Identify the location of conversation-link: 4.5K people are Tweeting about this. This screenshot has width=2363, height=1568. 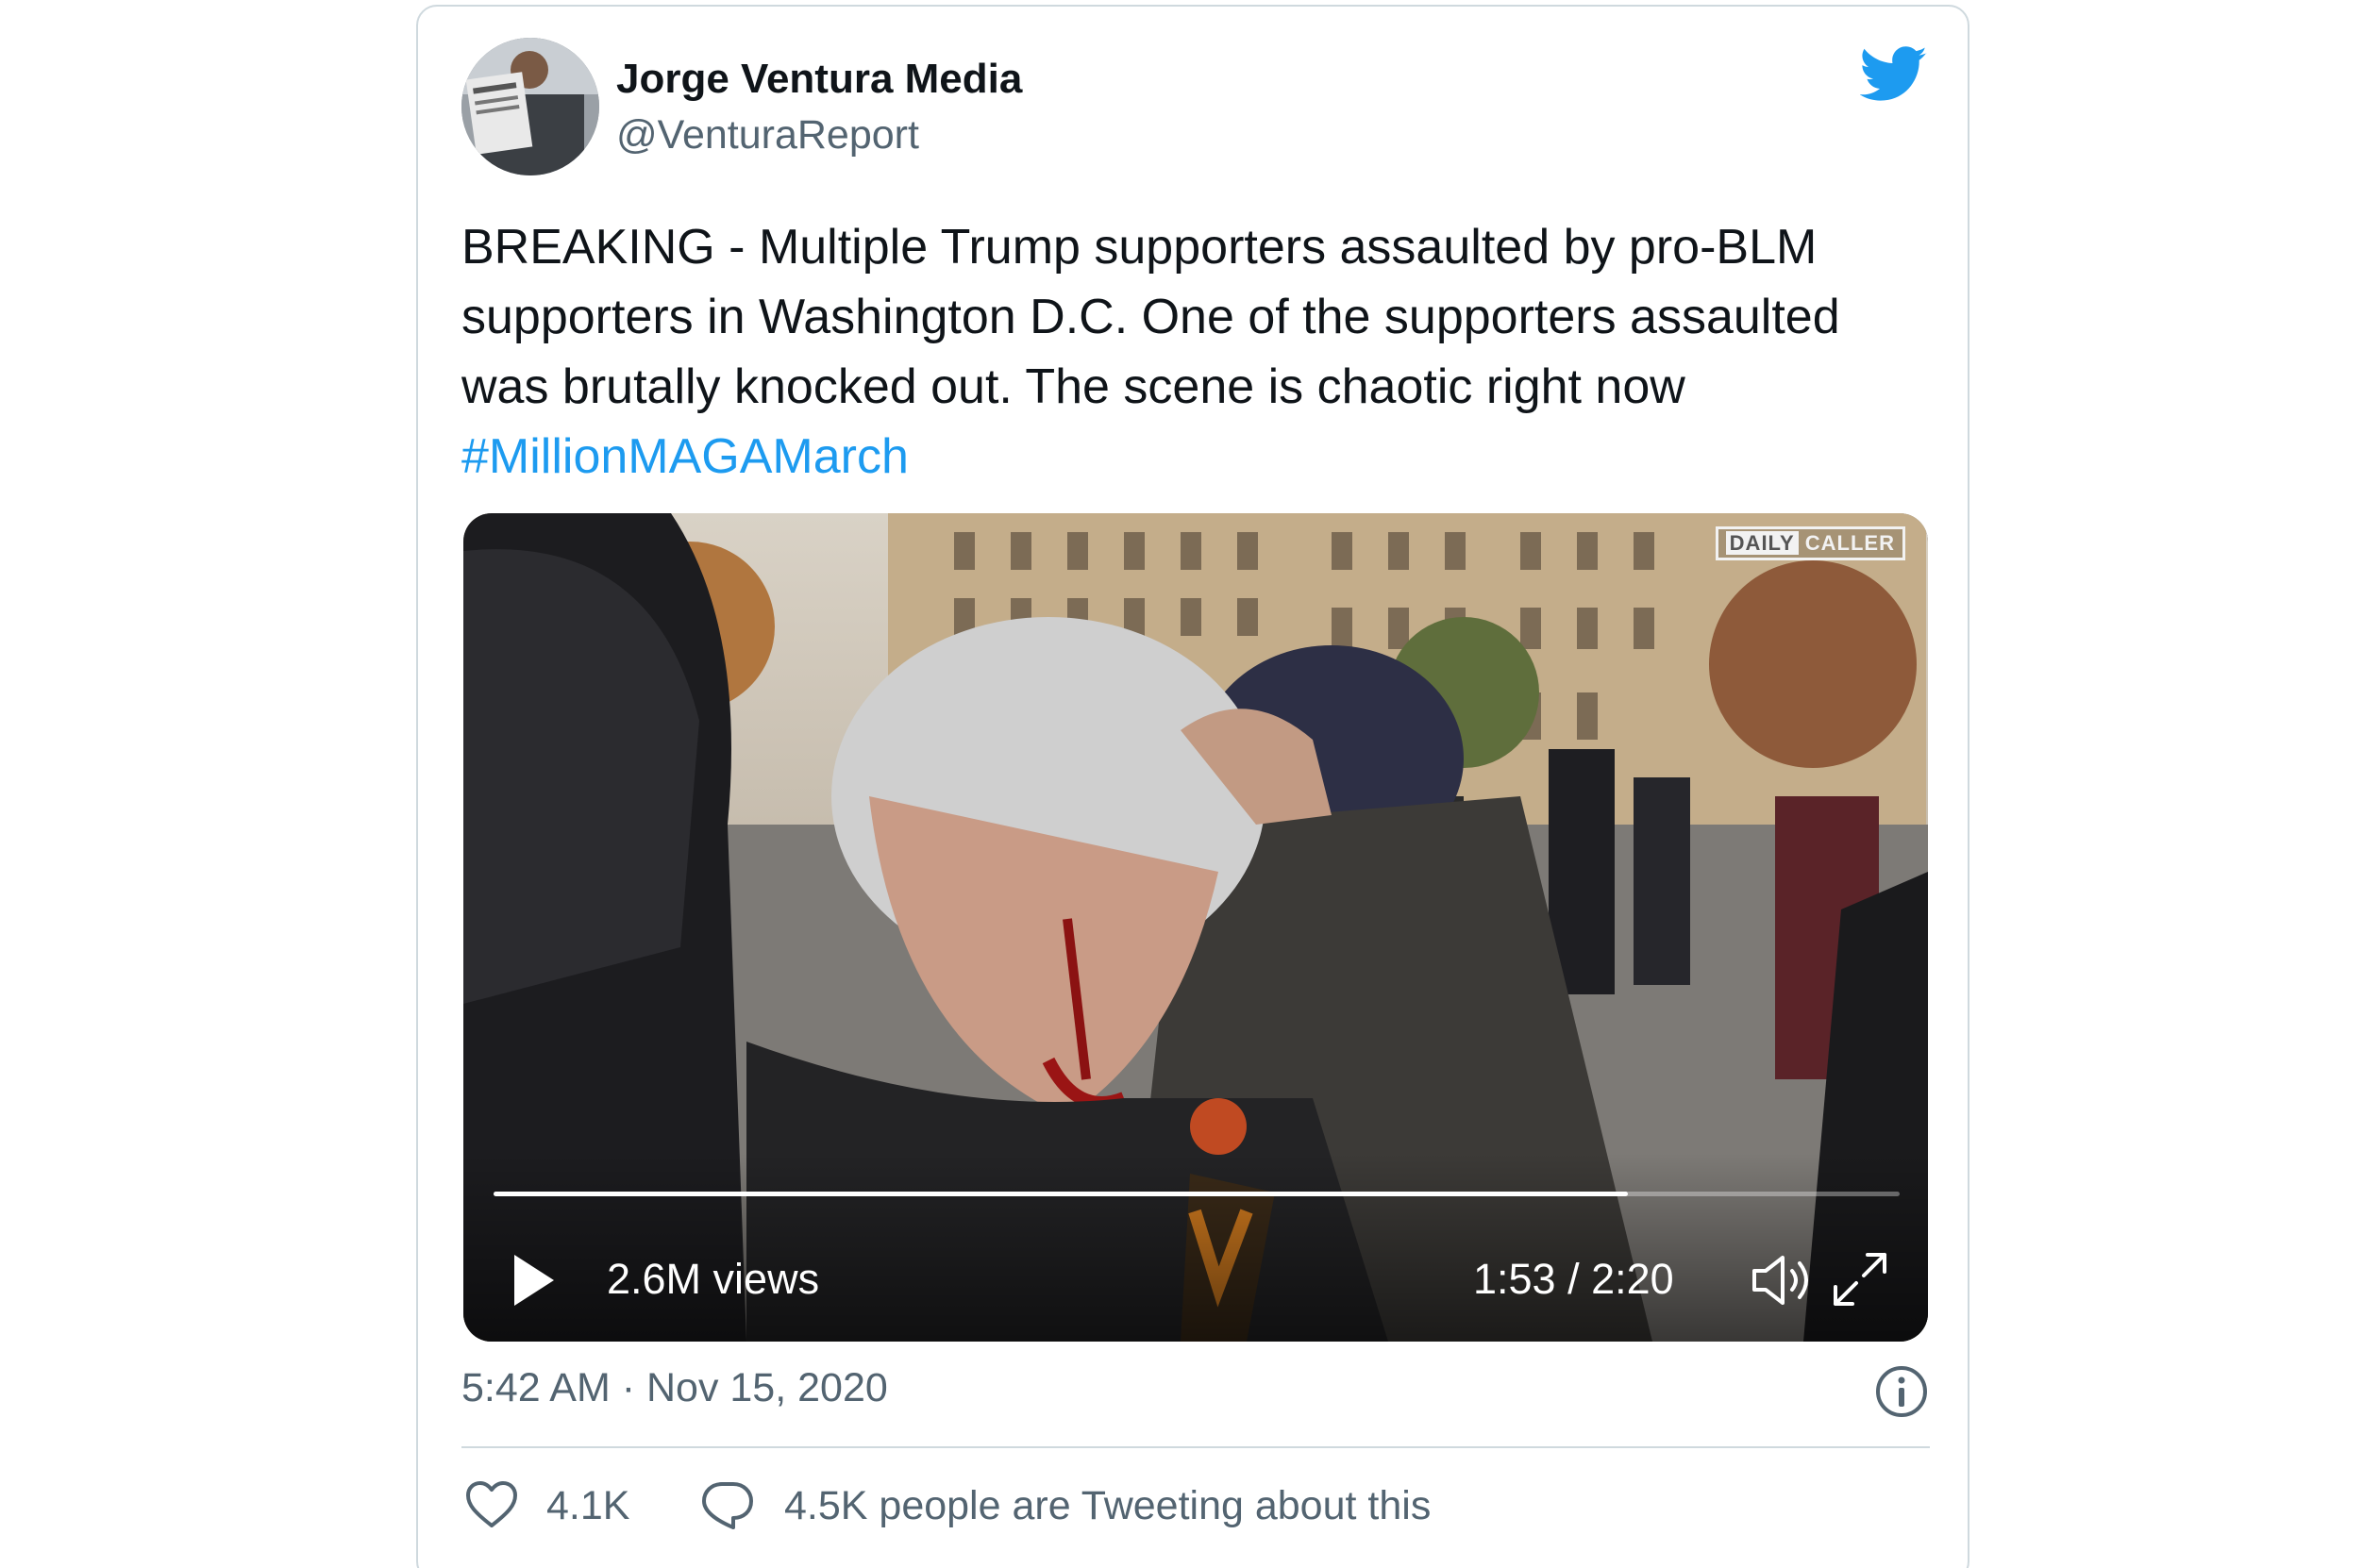
(1107, 1506).